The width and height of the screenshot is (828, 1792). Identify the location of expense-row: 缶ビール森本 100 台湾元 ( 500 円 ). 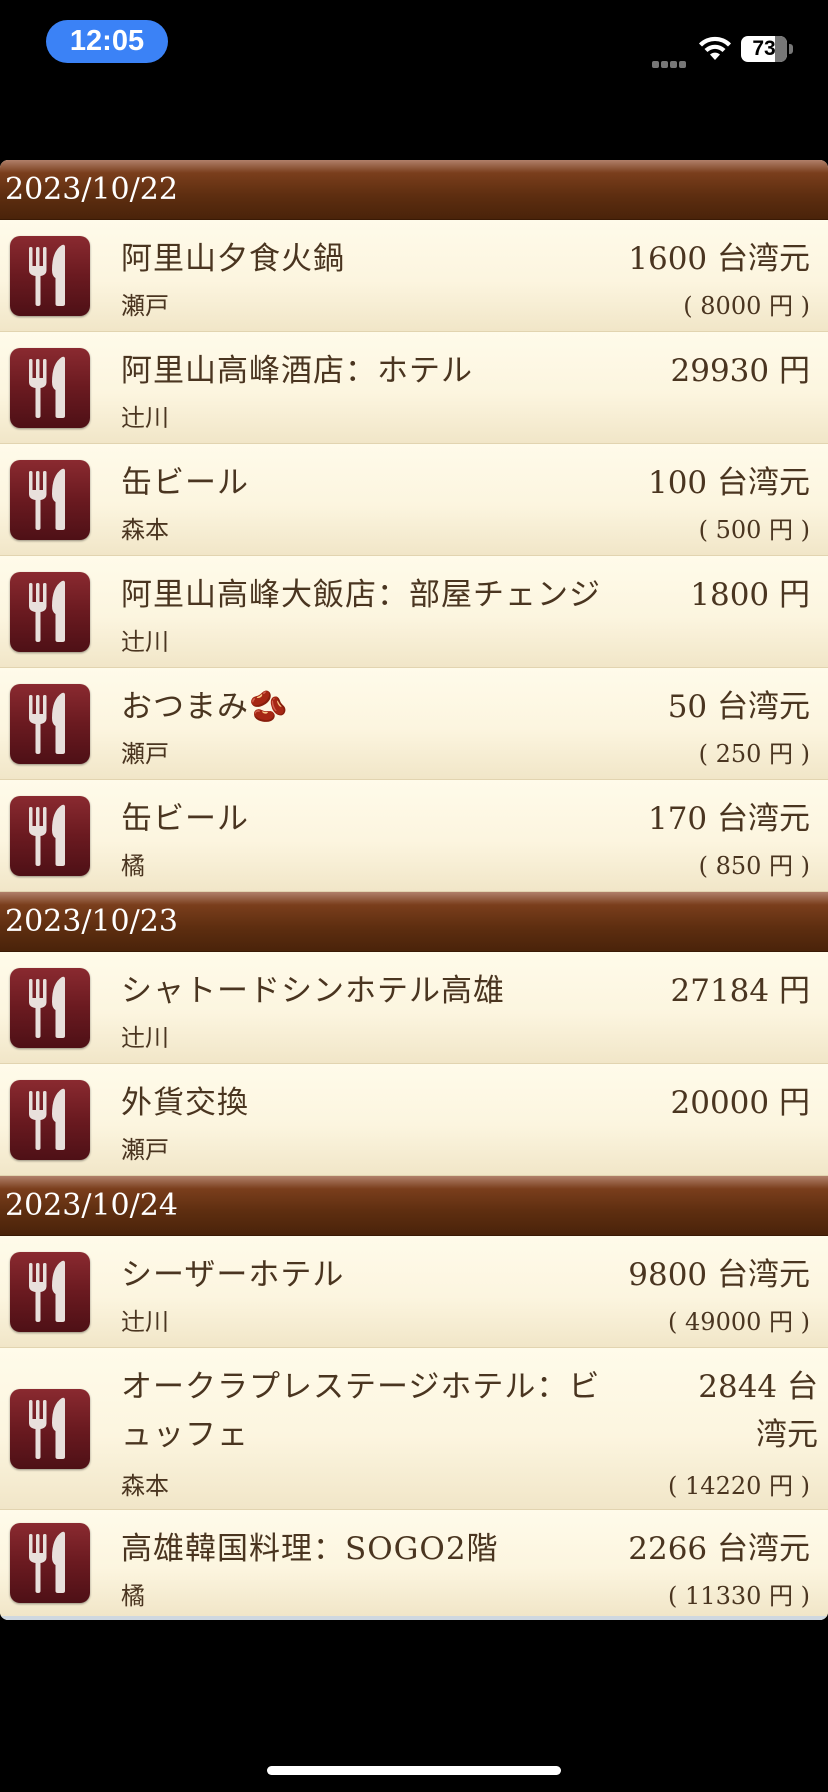
(414, 500).